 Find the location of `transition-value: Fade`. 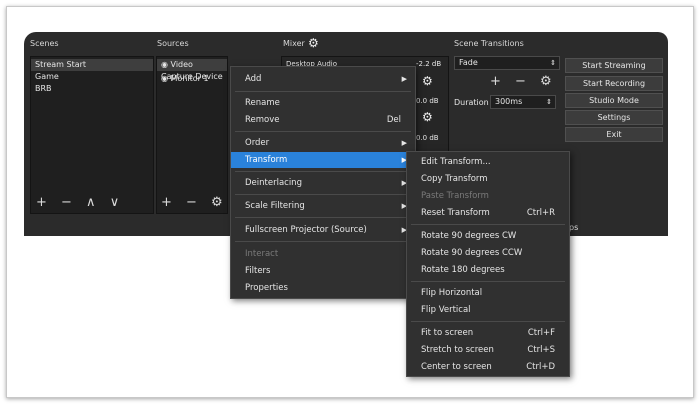

transition-value: Fade is located at coordinates (468, 62).